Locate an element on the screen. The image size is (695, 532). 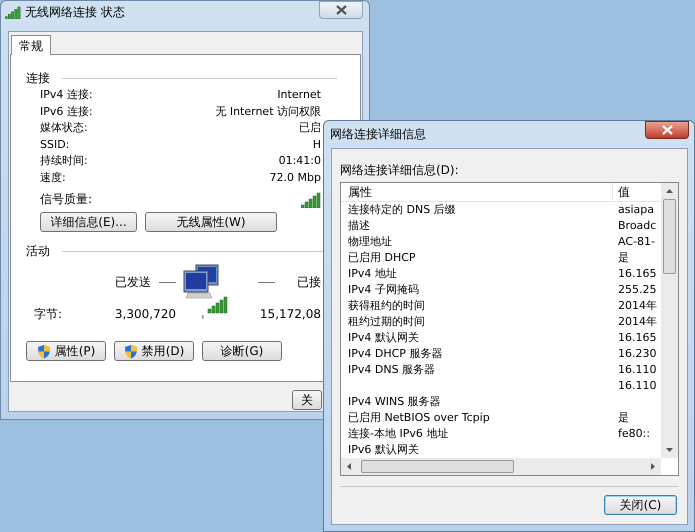
dialog-button: 禁用(D) is located at coordinates (154, 351).